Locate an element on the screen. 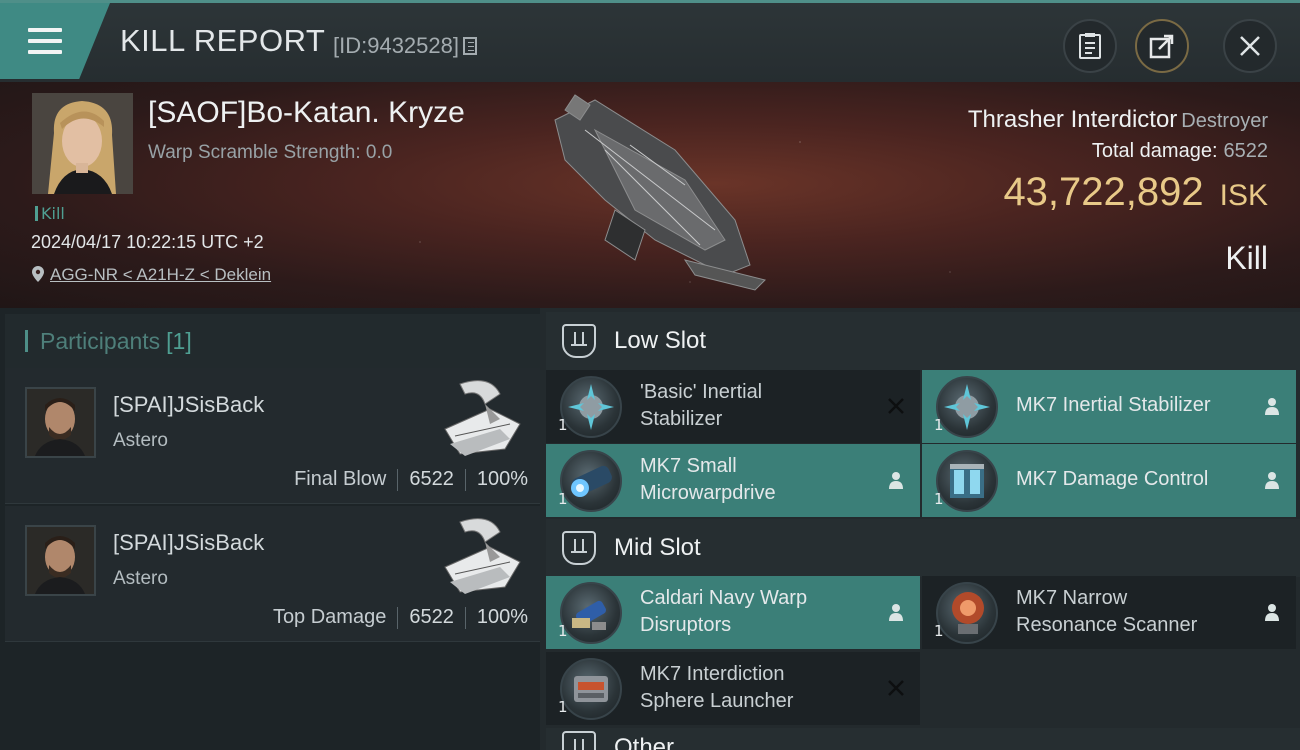  kill-result: Kill is located at coordinates (1246, 258).